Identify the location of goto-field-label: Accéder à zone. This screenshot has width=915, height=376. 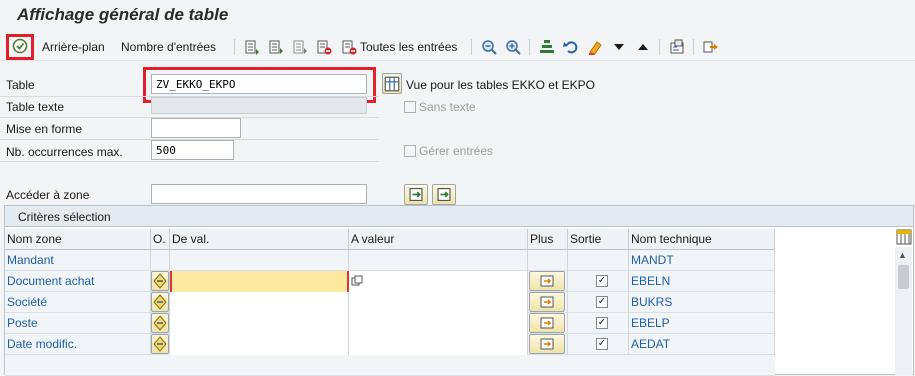
(48, 195).